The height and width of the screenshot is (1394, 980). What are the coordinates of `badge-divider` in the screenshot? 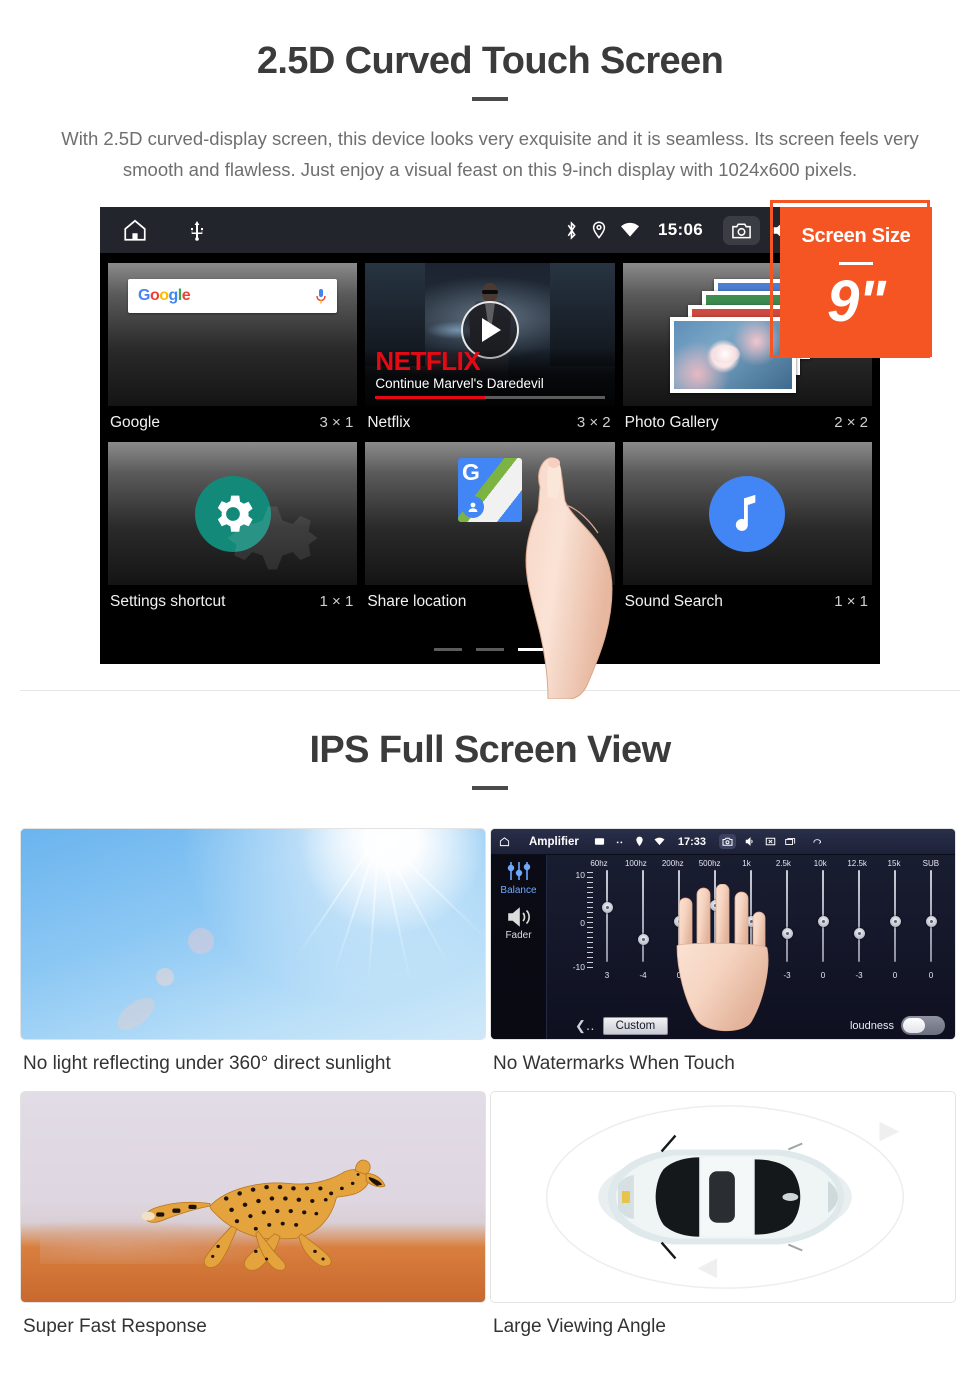 It's located at (856, 263).